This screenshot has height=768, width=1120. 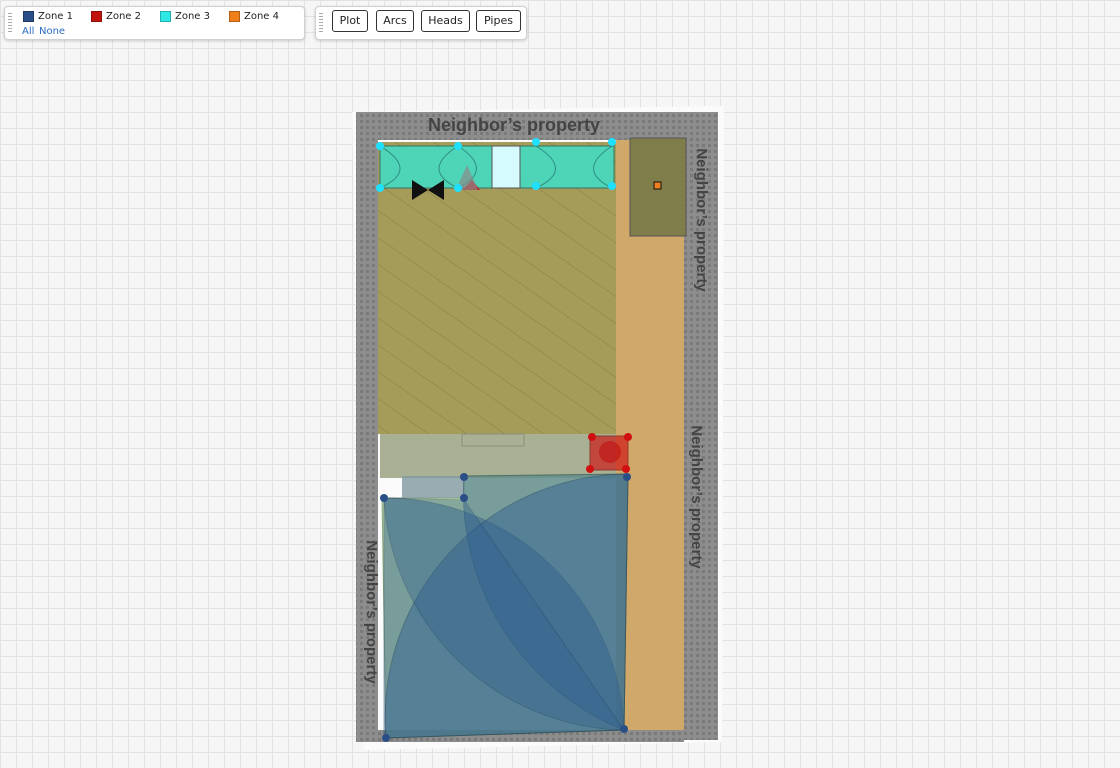 What do you see at coordinates (514, 125) in the screenshot?
I see `neighbor-label-top: Neighbor’s property` at bounding box center [514, 125].